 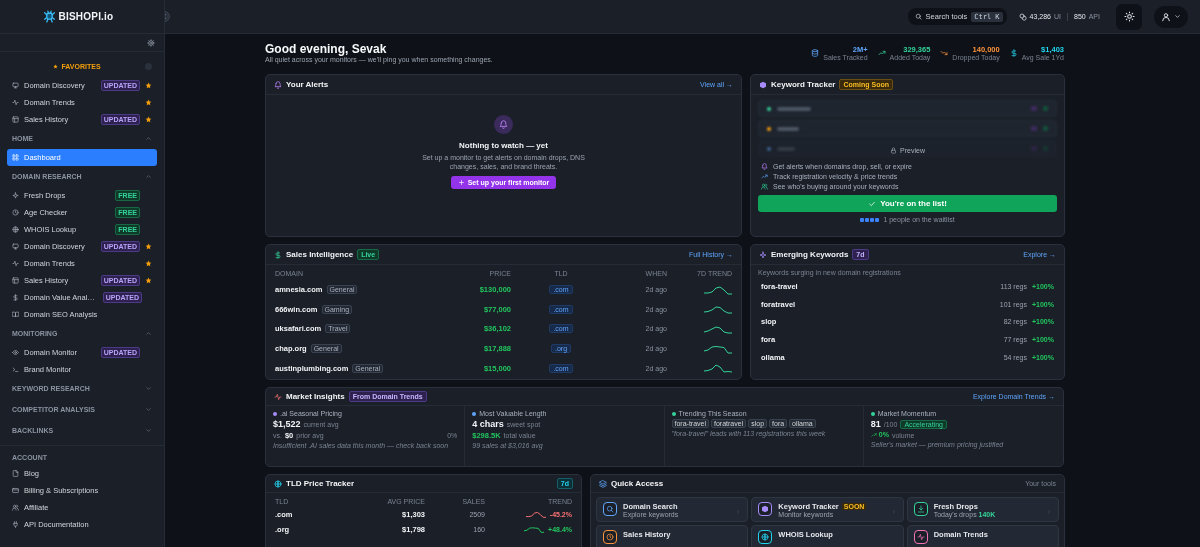 I want to click on plus-icon, so click(x=461, y=182).